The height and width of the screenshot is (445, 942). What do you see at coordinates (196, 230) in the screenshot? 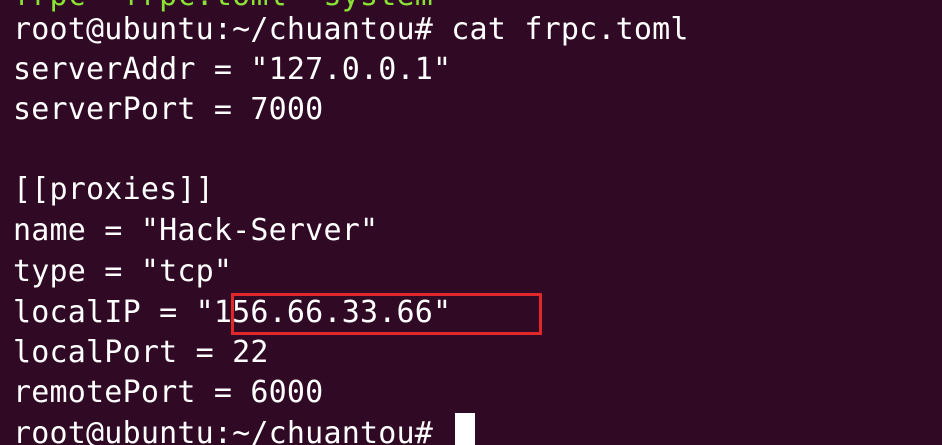
I see `terminal-line-name: name = "Hack-Server"` at bounding box center [196, 230].